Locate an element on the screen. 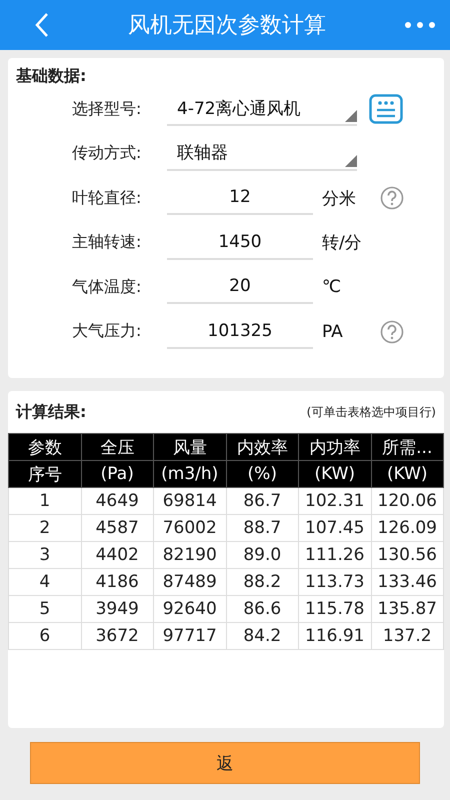  table-cell: 84.2 is located at coordinates (262, 636).